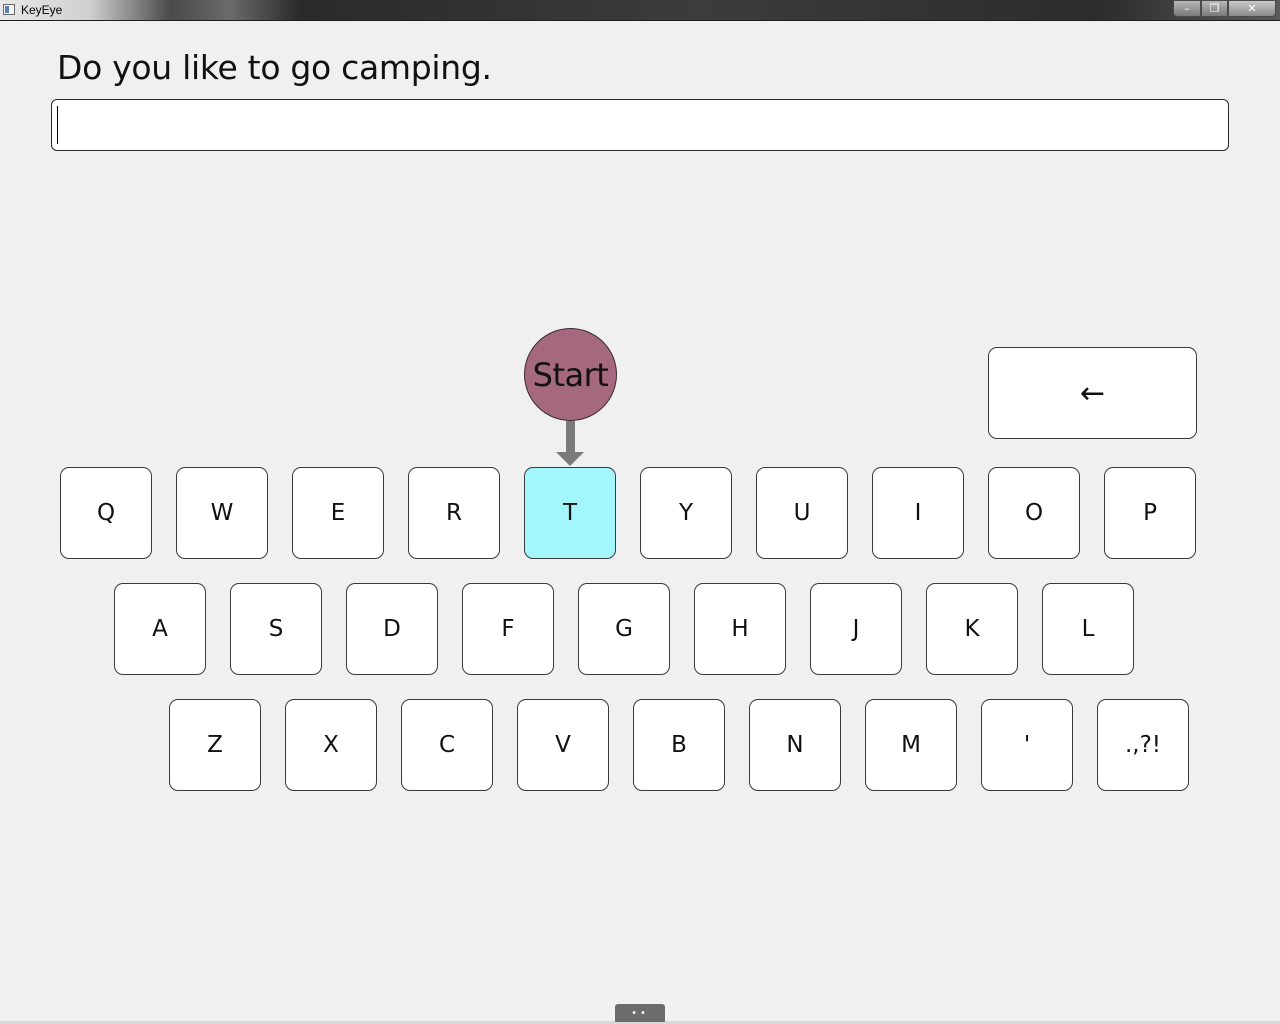  Describe the element at coordinates (740, 629) in the screenshot. I see `key-h: H` at that location.